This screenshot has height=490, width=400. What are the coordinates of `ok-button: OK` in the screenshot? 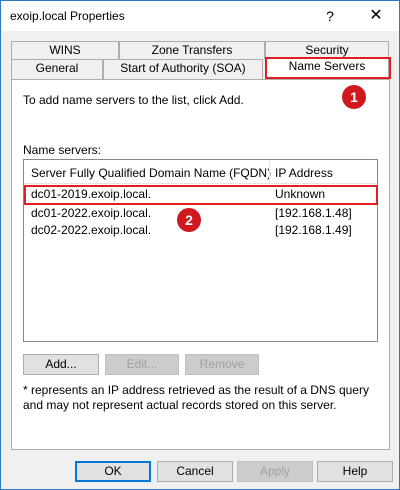 It's located at (113, 471).